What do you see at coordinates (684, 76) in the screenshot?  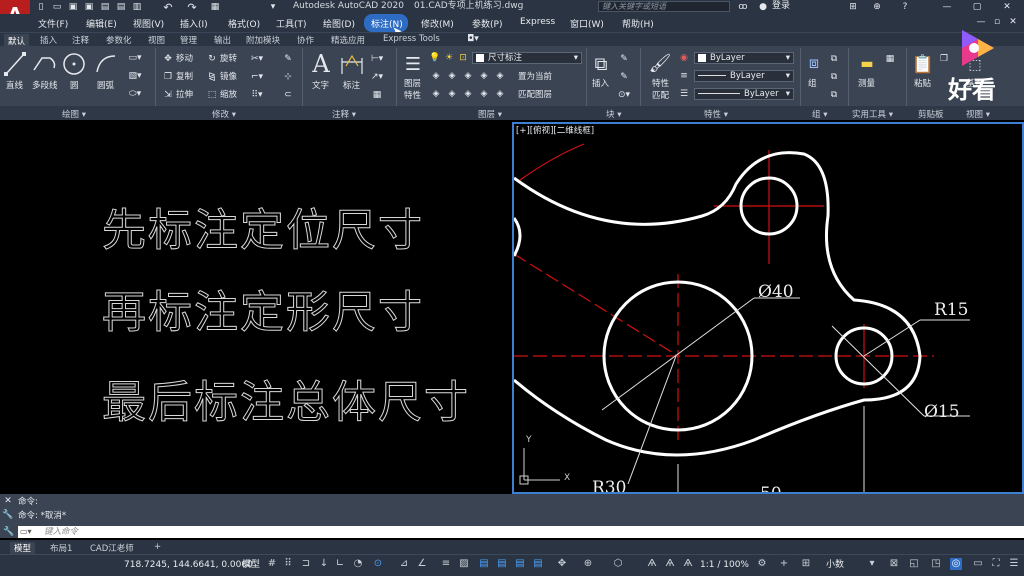 I see `lineweight-icon: ≡` at bounding box center [684, 76].